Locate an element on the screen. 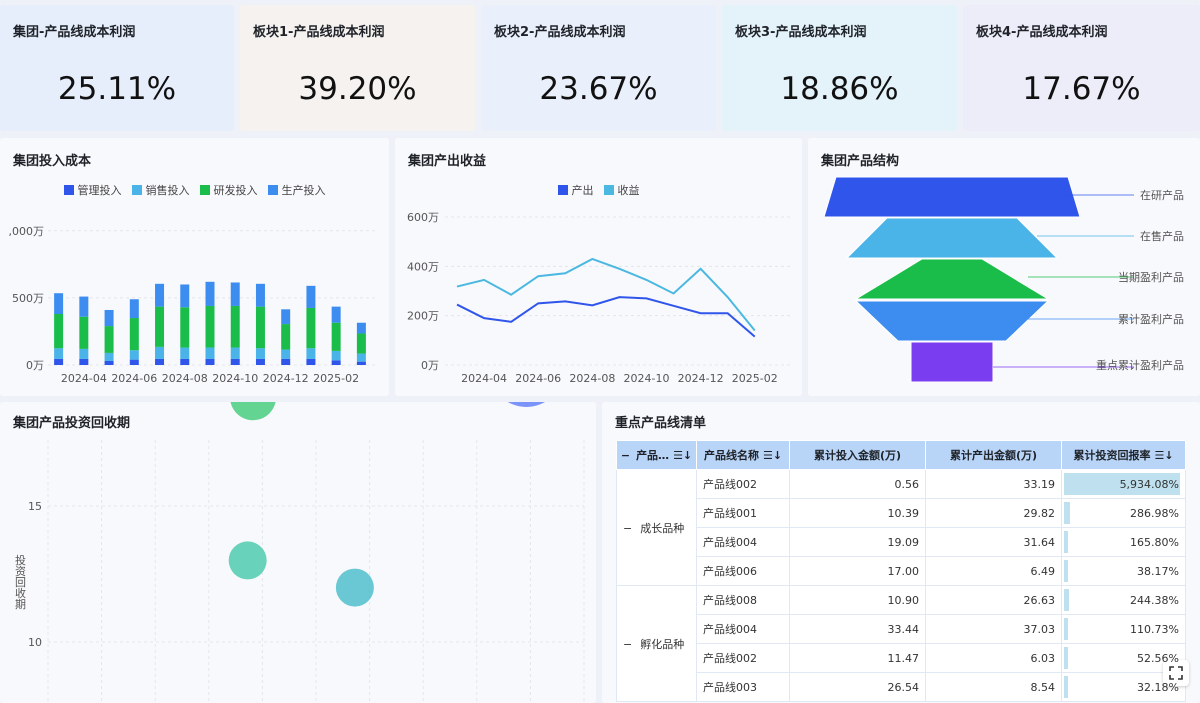 The height and width of the screenshot is (703, 1200). group-label: 孵化品种 is located at coordinates (662, 644).